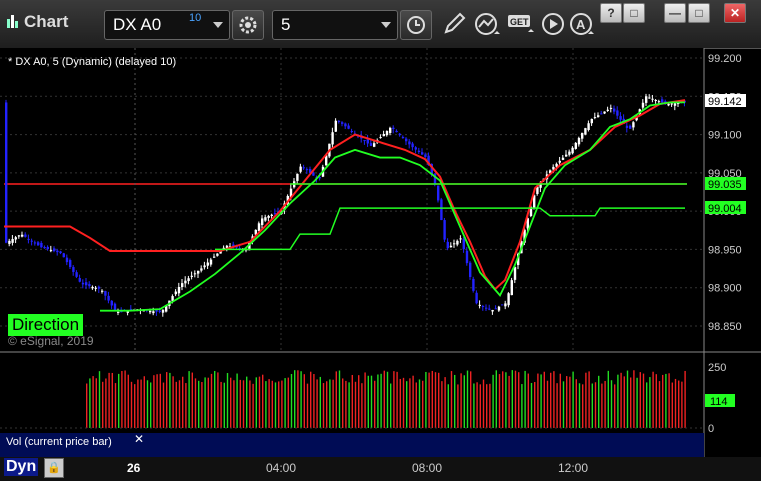 This screenshot has height=481, width=761. What do you see at coordinates (553, 24) in the screenshot?
I see `play-icon` at bounding box center [553, 24].